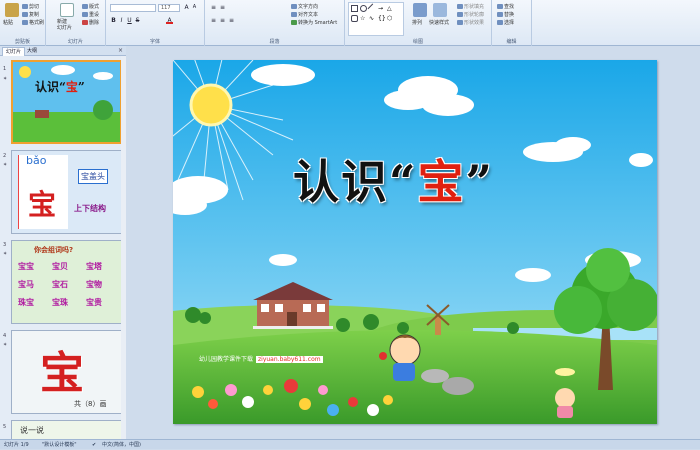  Describe the element at coordinates (509, 15) in the screenshot. I see `replace-label: 替换` at that location.